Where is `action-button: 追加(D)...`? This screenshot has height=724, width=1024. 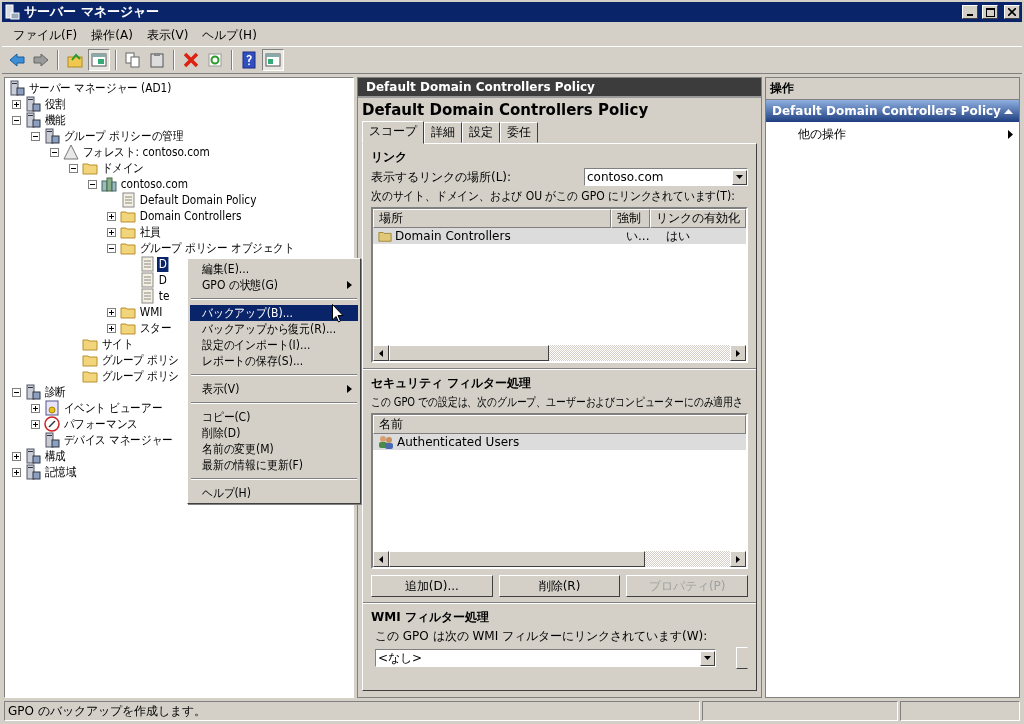 action-button: 追加(D)... is located at coordinates (432, 586).